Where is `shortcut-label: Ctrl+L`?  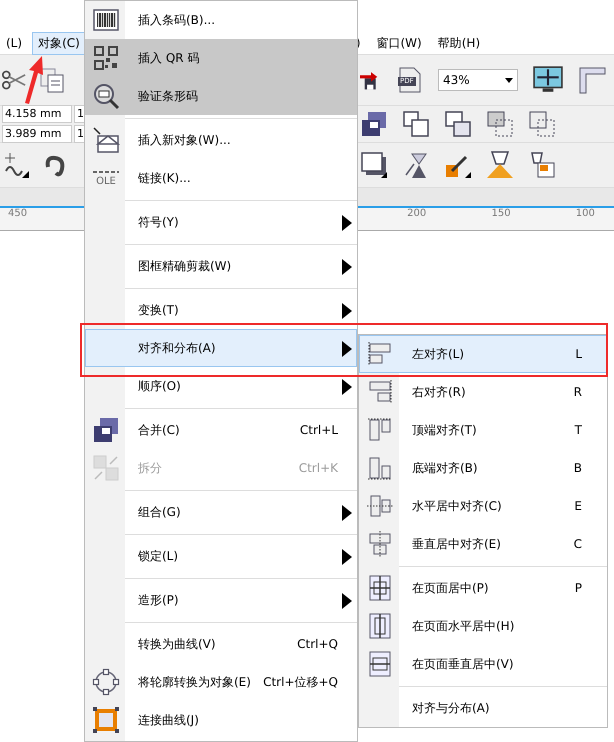
shortcut-label: Ctrl+L is located at coordinates (319, 430).